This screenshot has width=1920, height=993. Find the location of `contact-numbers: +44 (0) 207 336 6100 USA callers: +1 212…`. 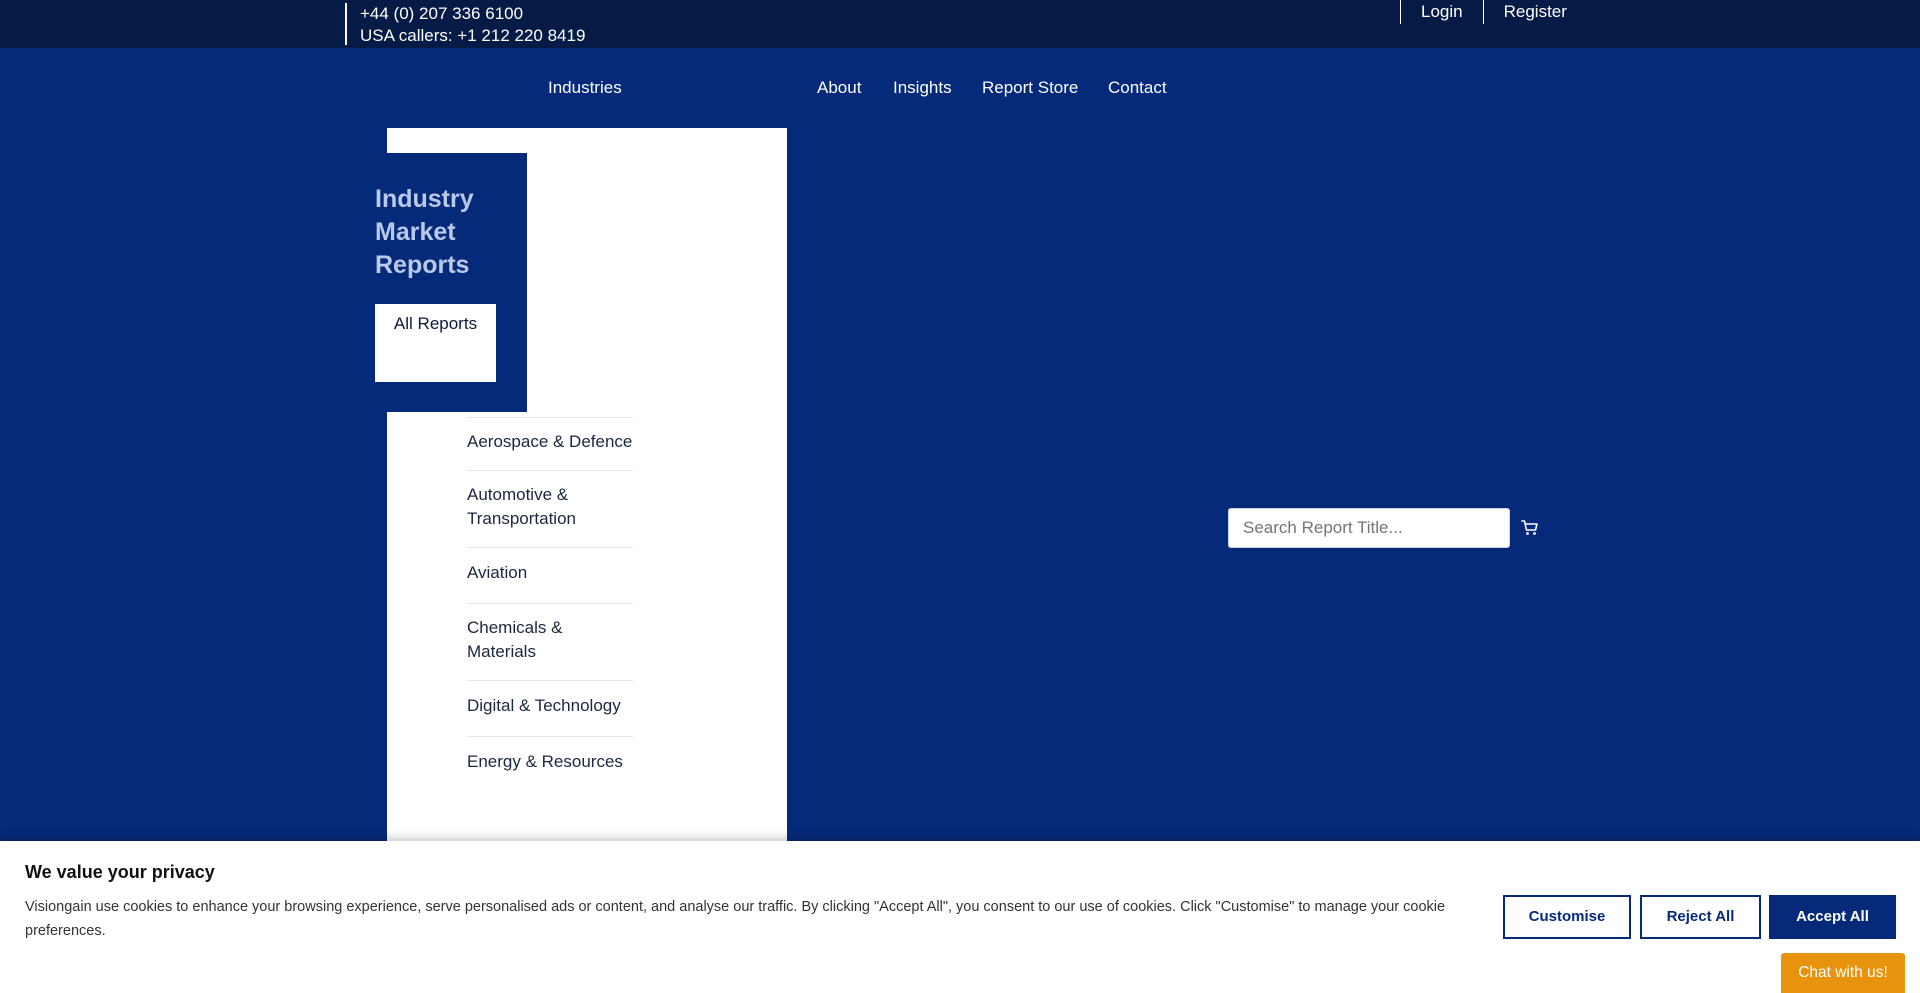

contact-numbers: +44 (0) 207 336 6100 USA callers: +1 212… is located at coordinates (465, 24).